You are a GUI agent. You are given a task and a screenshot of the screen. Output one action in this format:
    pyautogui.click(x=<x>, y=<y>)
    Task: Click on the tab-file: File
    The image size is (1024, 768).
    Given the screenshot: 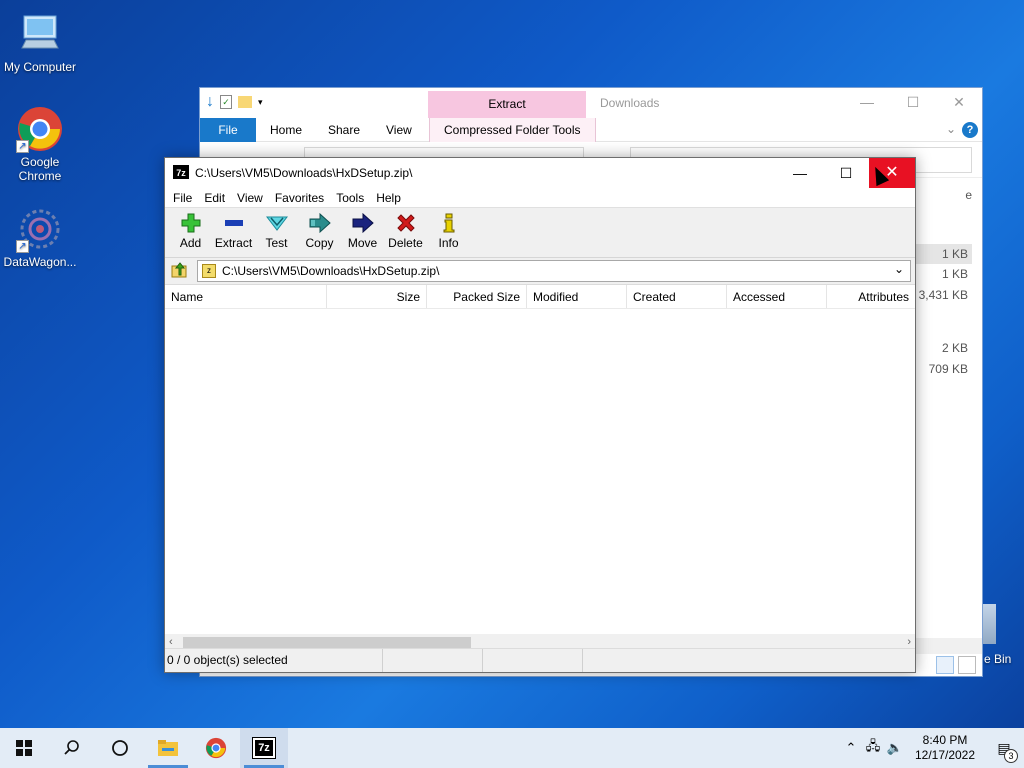 What is the action you would take?
    pyautogui.click(x=228, y=130)
    